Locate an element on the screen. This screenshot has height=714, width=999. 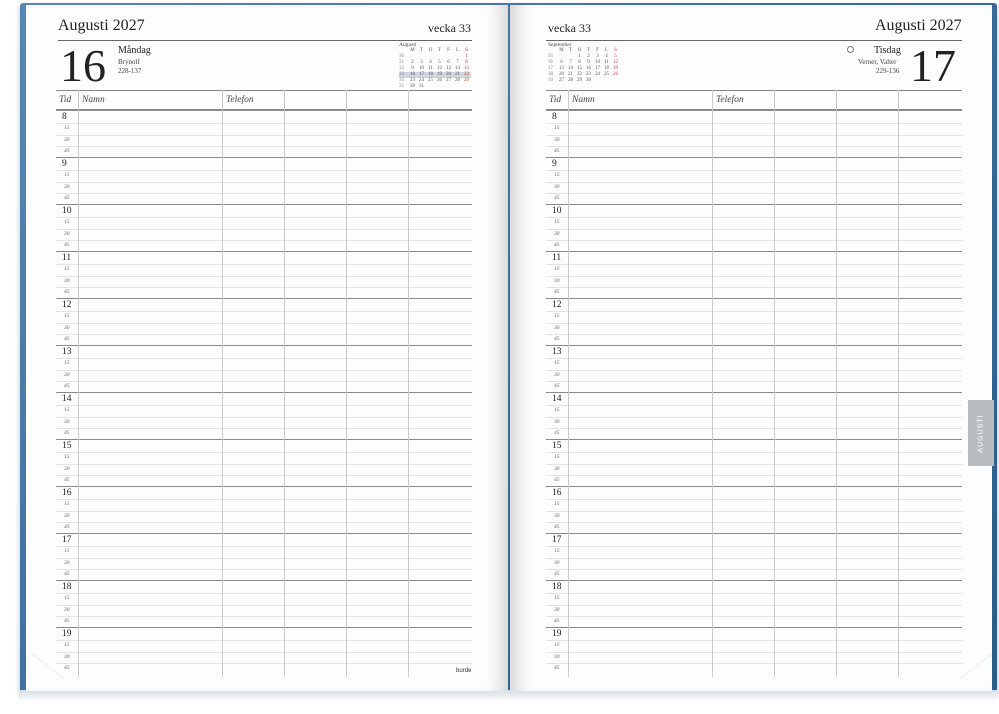
left-hour-block: 17 15 30 45 is located at coordinates (264, 556).